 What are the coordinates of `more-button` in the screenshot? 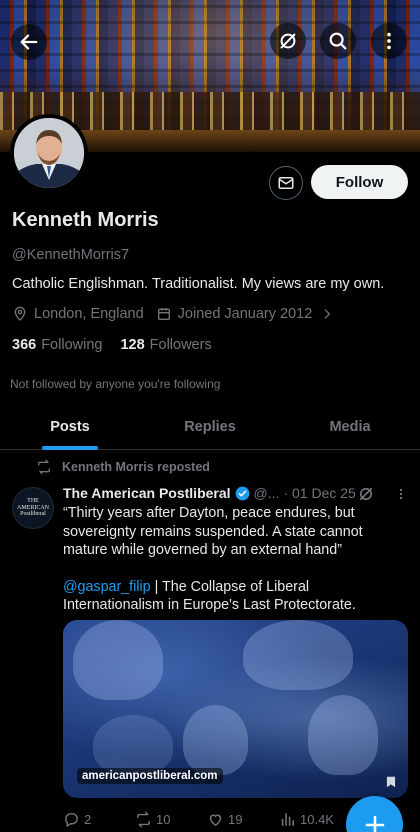 It's located at (389, 41).